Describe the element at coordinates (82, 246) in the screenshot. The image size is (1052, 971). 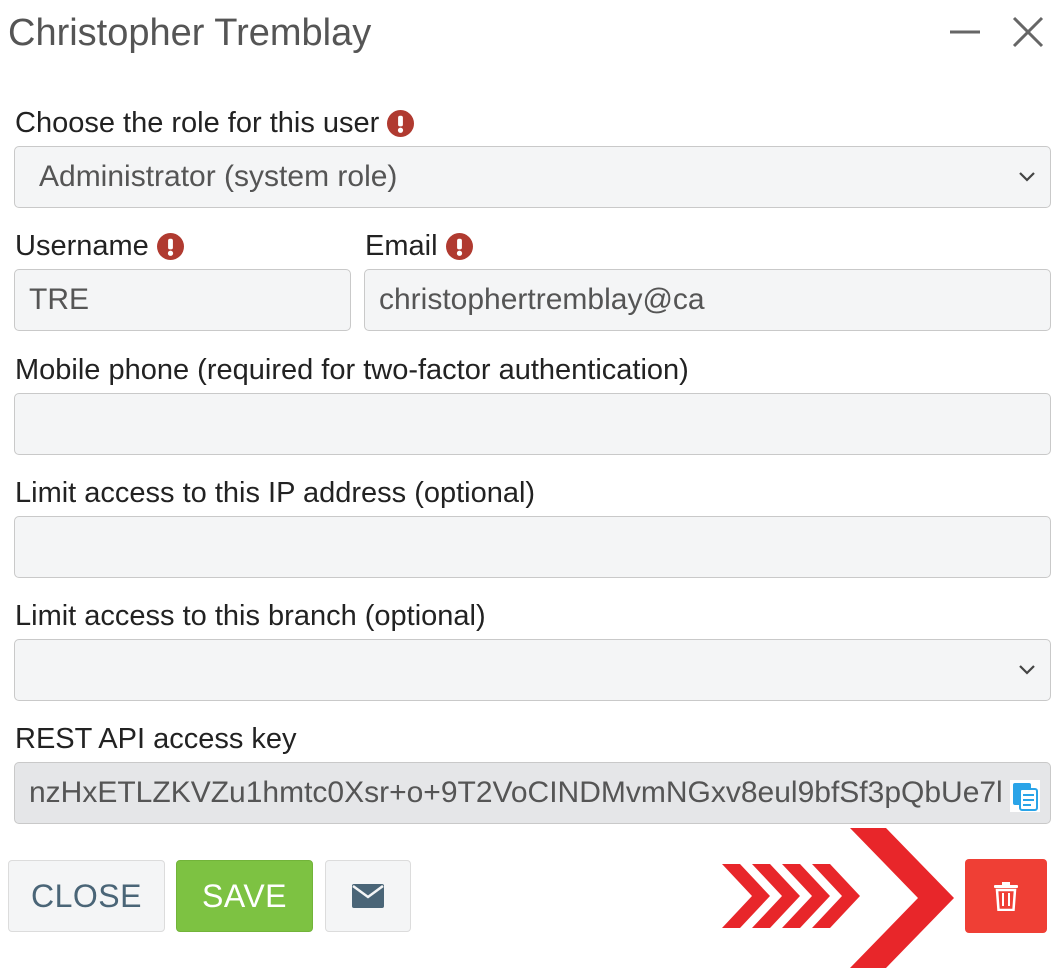
I see `username-label: Username` at that location.